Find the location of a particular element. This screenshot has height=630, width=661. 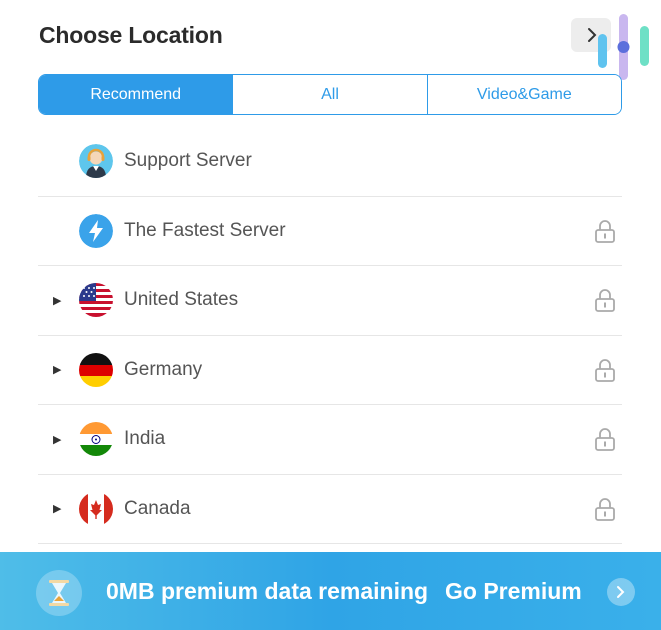

brand-logo-icon is located at coordinates (623, 47).